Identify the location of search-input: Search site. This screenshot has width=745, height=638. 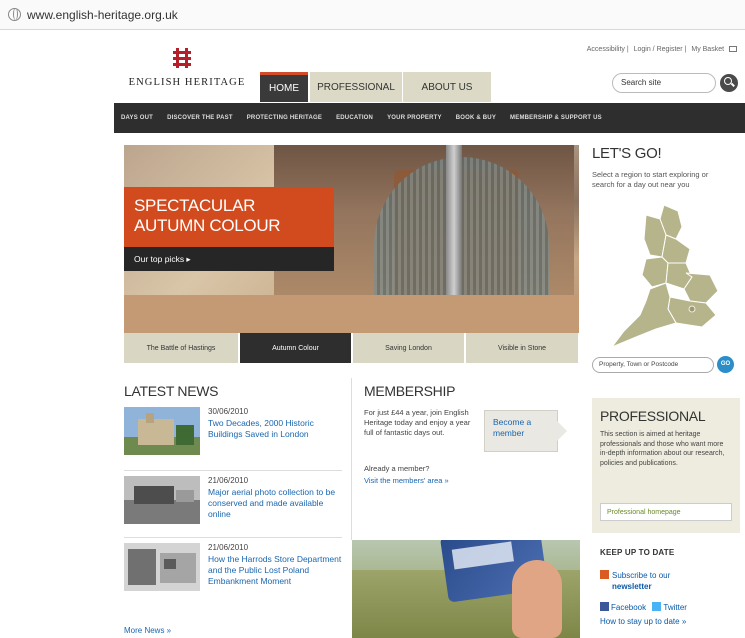
(664, 83).